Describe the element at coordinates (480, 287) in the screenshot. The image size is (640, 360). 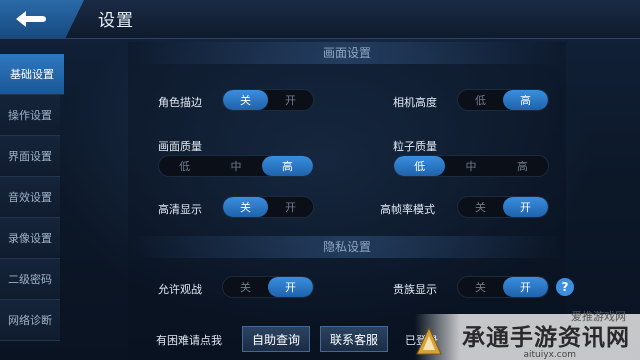
I see `noble-option-off: 关` at that location.